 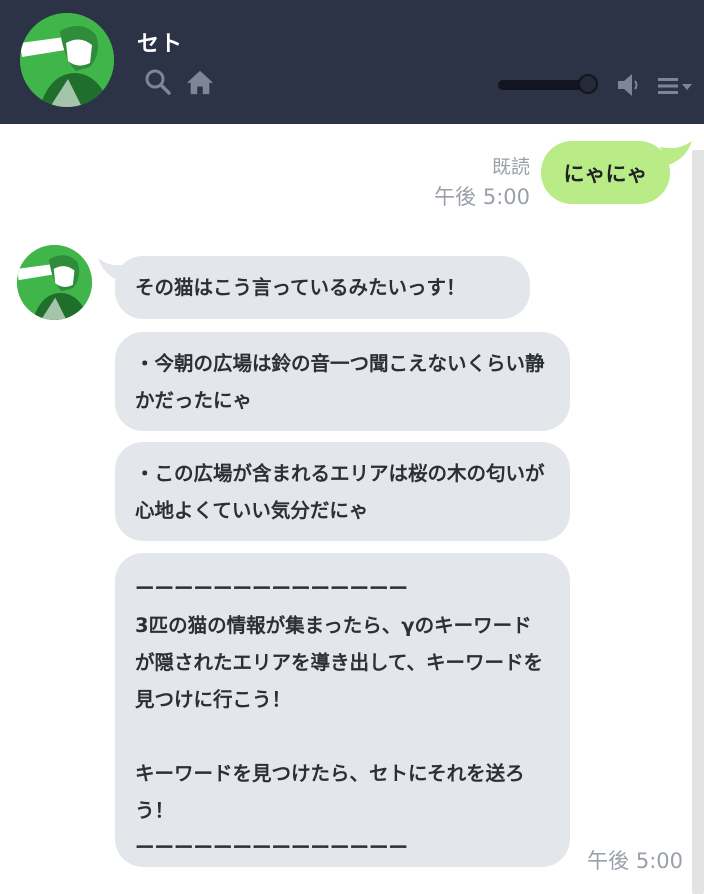 What do you see at coordinates (352, 62) in the screenshot?
I see `chat-header: セト` at bounding box center [352, 62].